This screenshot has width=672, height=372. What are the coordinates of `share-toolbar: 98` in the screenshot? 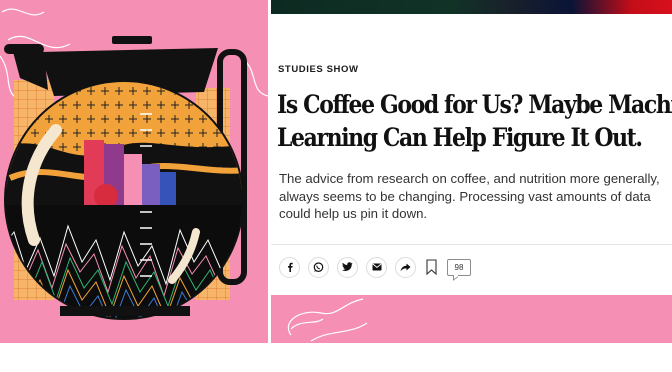 It's located at (375, 268).